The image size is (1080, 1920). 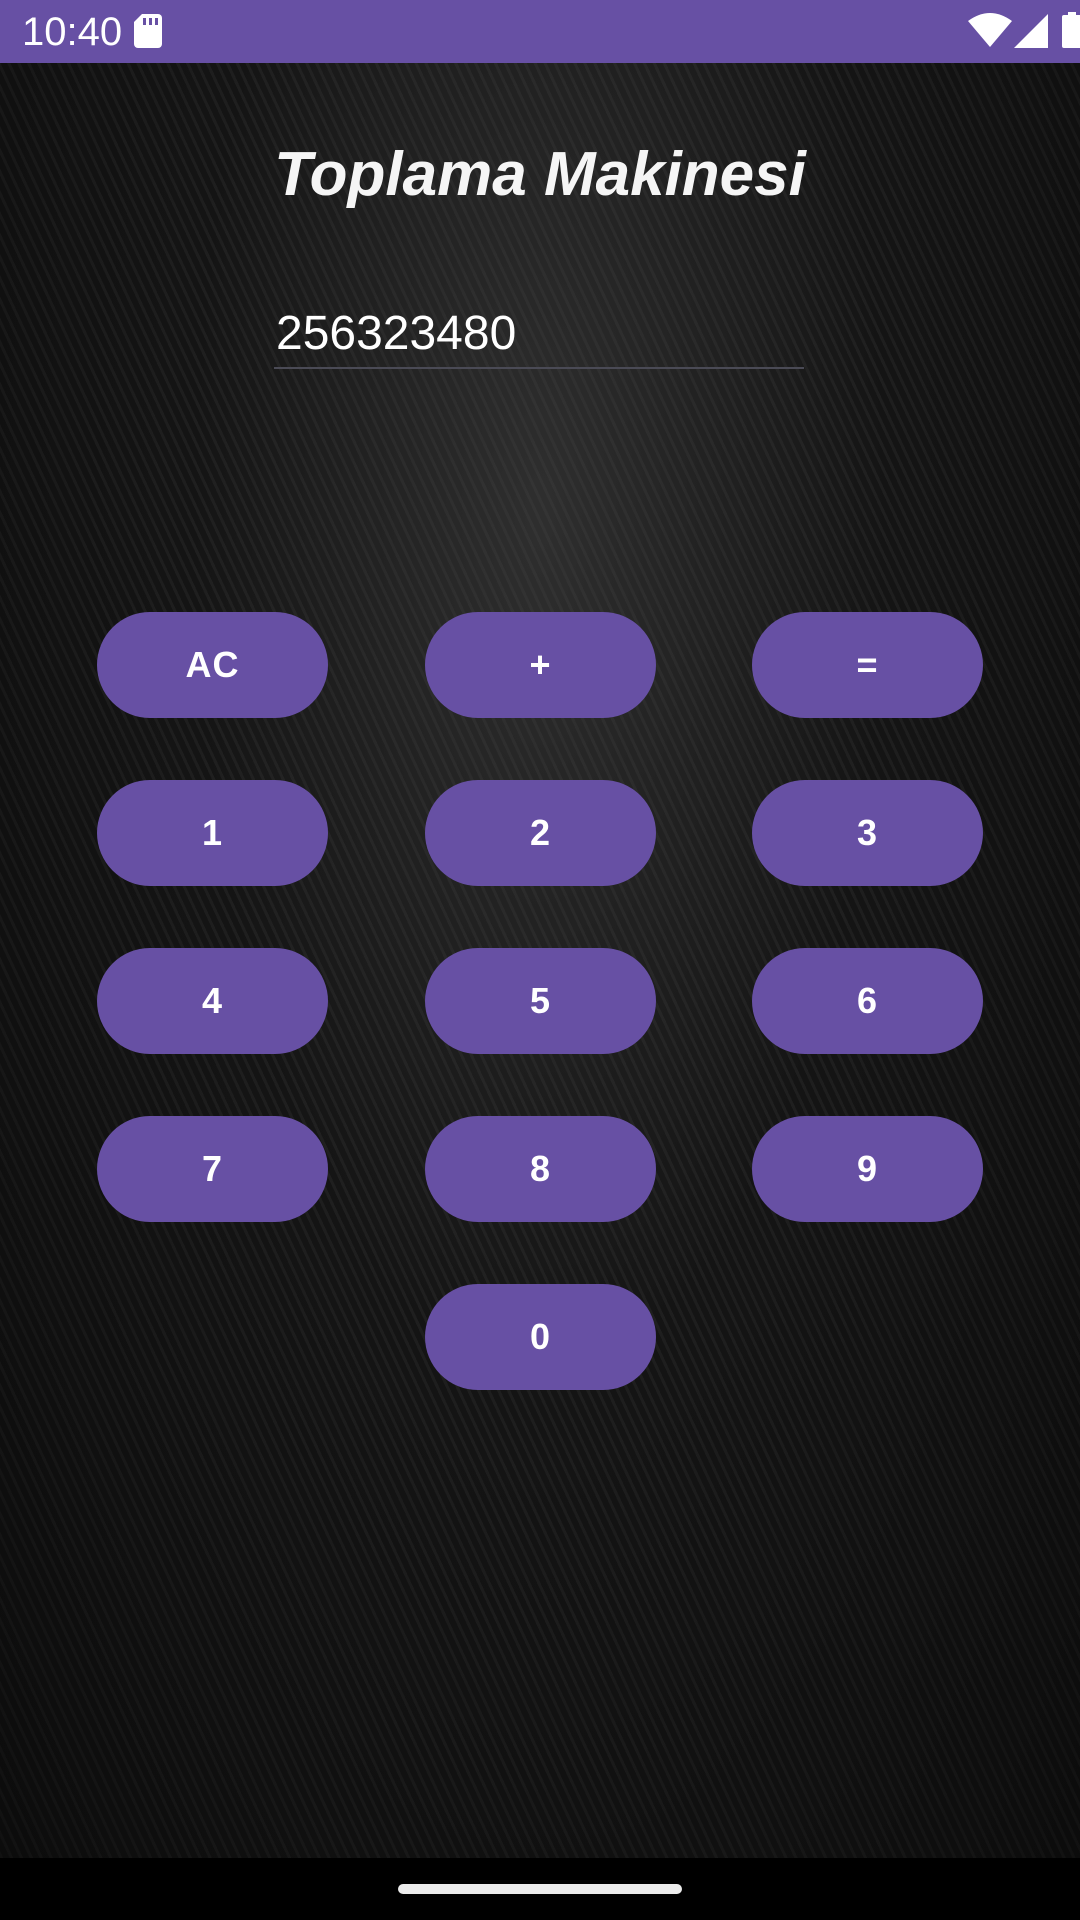 What do you see at coordinates (212, 1001) in the screenshot?
I see `digit-4-button: 4` at bounding box center [212, 1001].